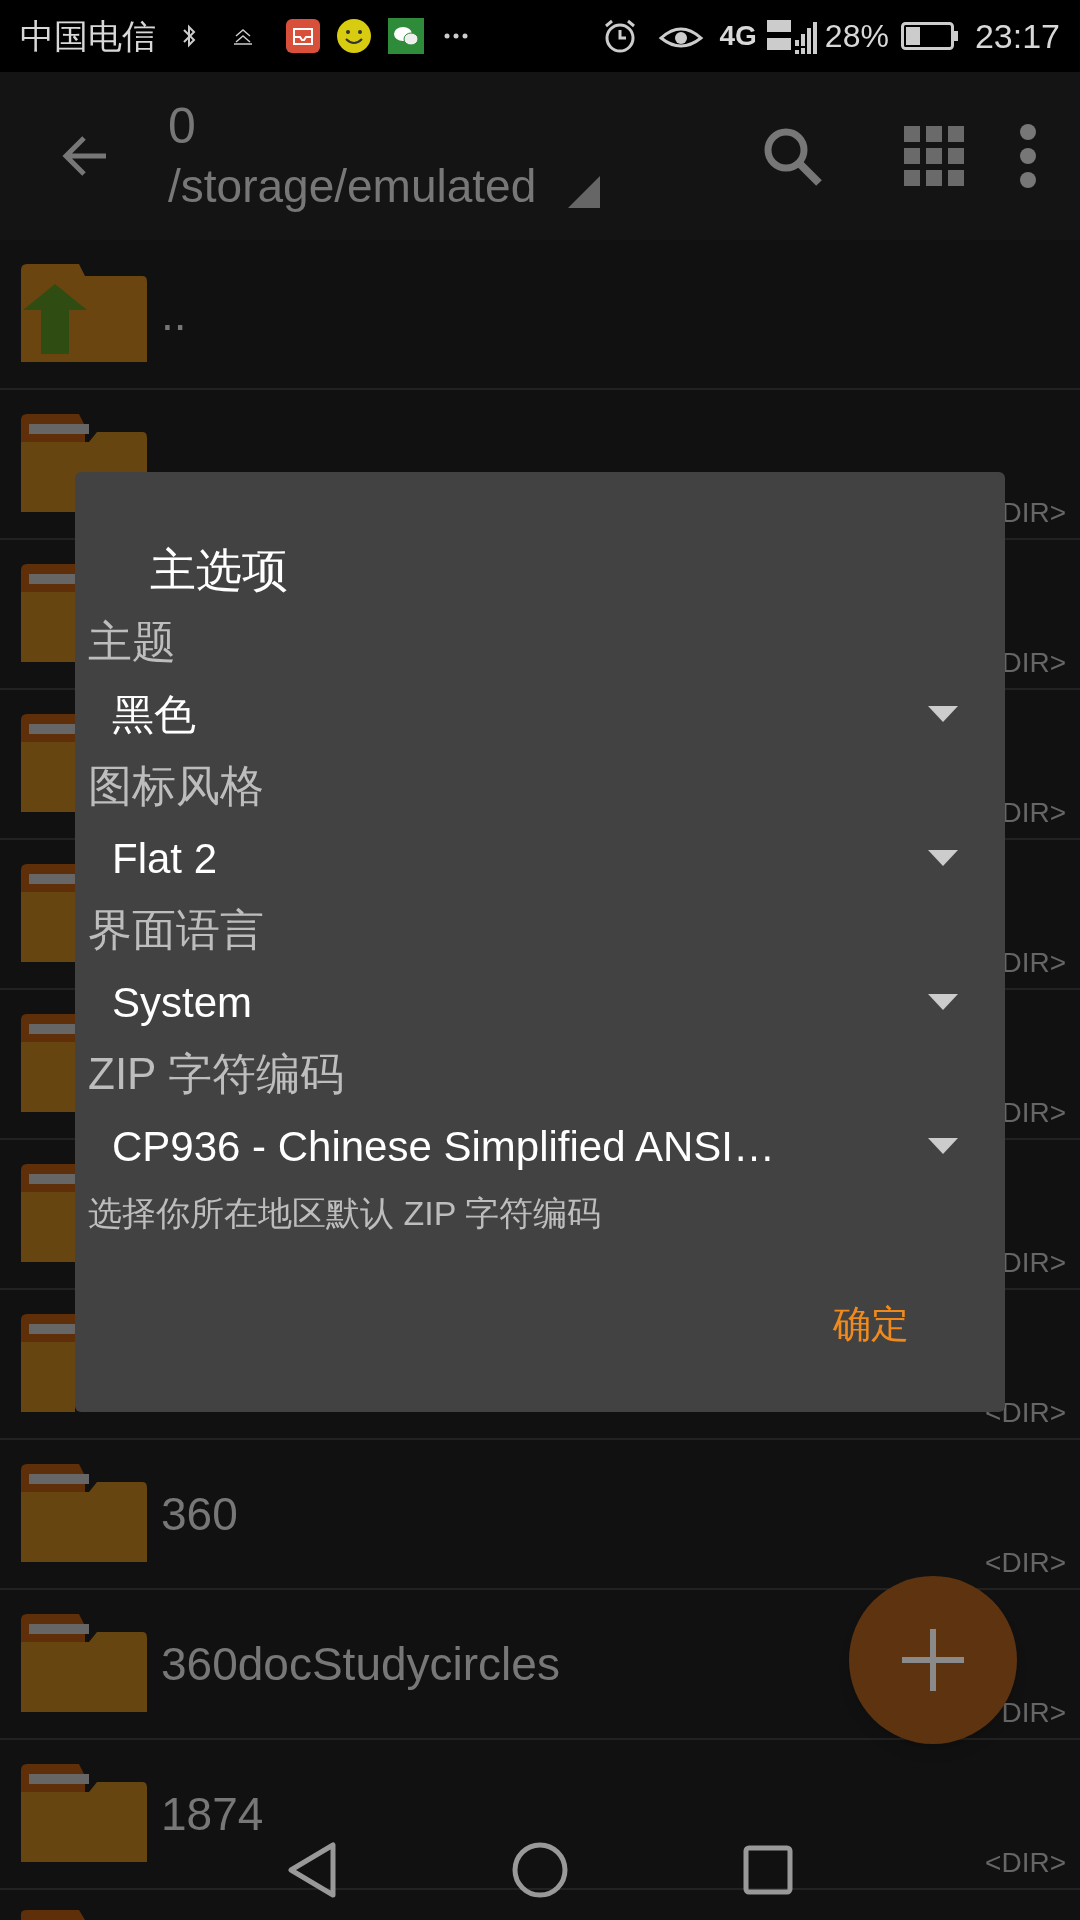  I want to click on hint-text: 选择你所在地区默认 ZIP 字符编码, so click(345, 1213).